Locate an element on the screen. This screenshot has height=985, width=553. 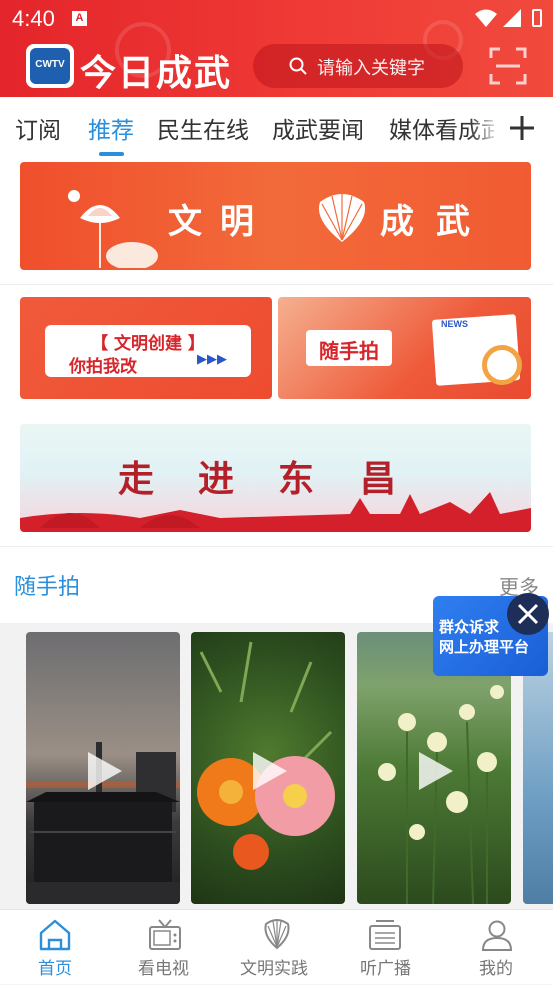
status-time: 4:40 is located at coordinates (33, 18).